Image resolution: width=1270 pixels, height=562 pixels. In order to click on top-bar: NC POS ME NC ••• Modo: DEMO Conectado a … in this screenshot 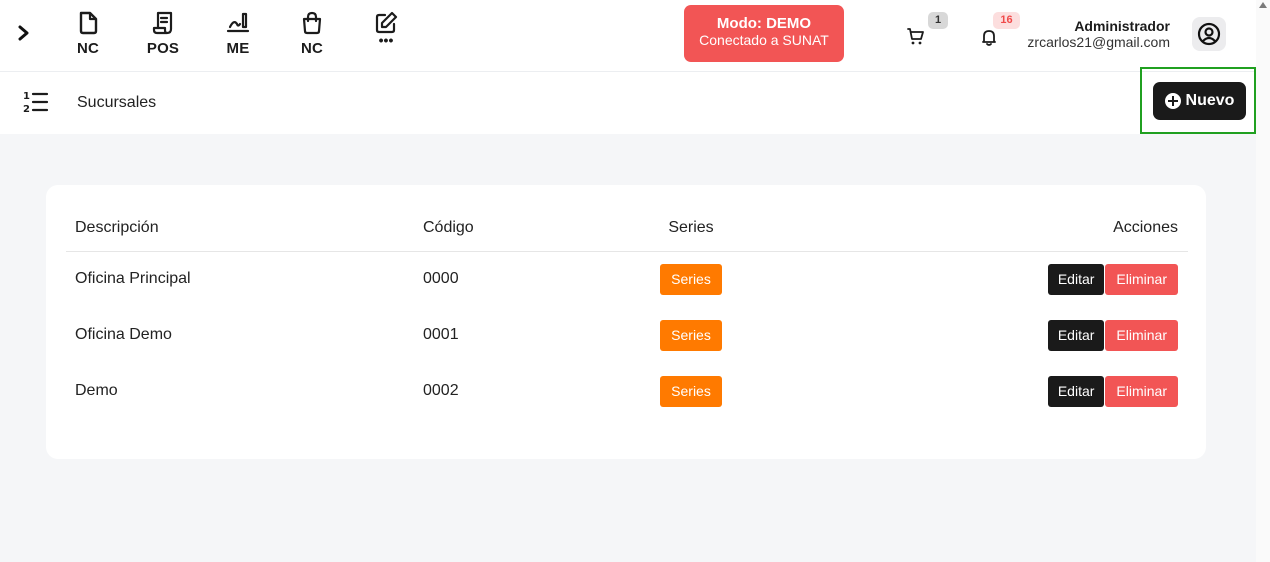, I will do `click(628, 36)`.